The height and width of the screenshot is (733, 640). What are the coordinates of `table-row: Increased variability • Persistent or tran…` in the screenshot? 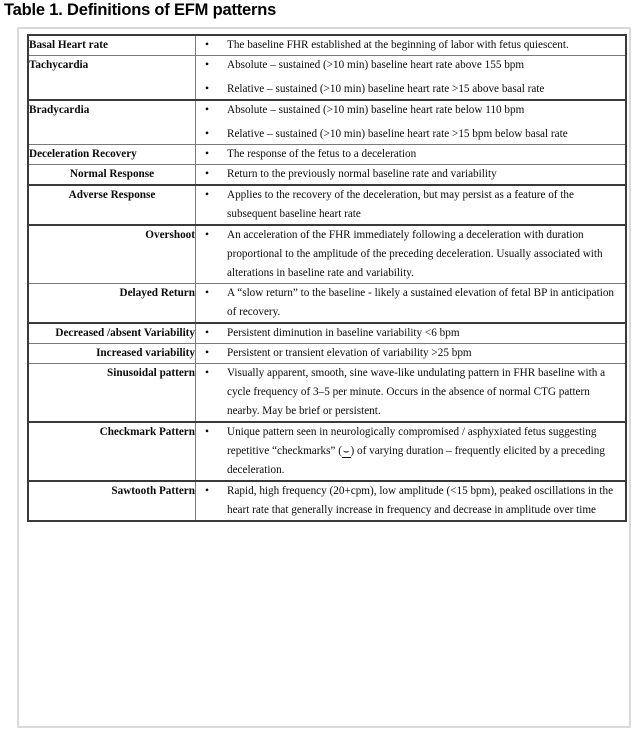 It's located at (327, 353).